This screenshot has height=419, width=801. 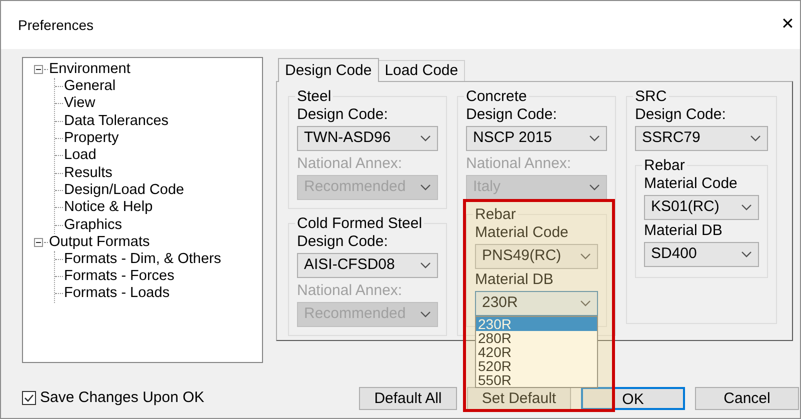 What do you see at coordinates (367, 265) in the screenshot?
I see `dropdown: AISI-CFSD08` at bounding box center [367, 265].